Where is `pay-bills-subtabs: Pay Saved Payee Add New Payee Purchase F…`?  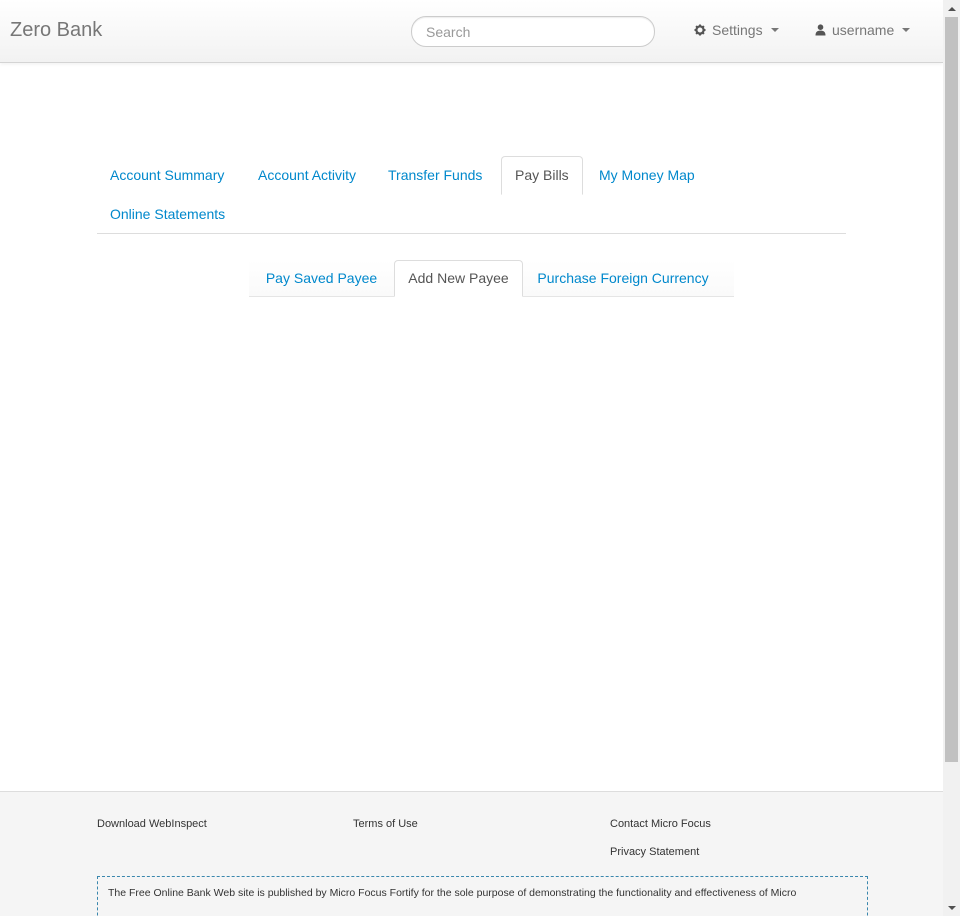 pay-bills-subtabs: Pay Saved Payee Add New Payee Purchase F… is located at coordinates (491, 278).